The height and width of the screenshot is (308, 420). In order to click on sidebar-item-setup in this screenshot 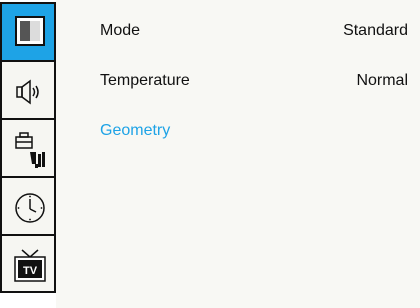, I will do `click(28, 147)`.